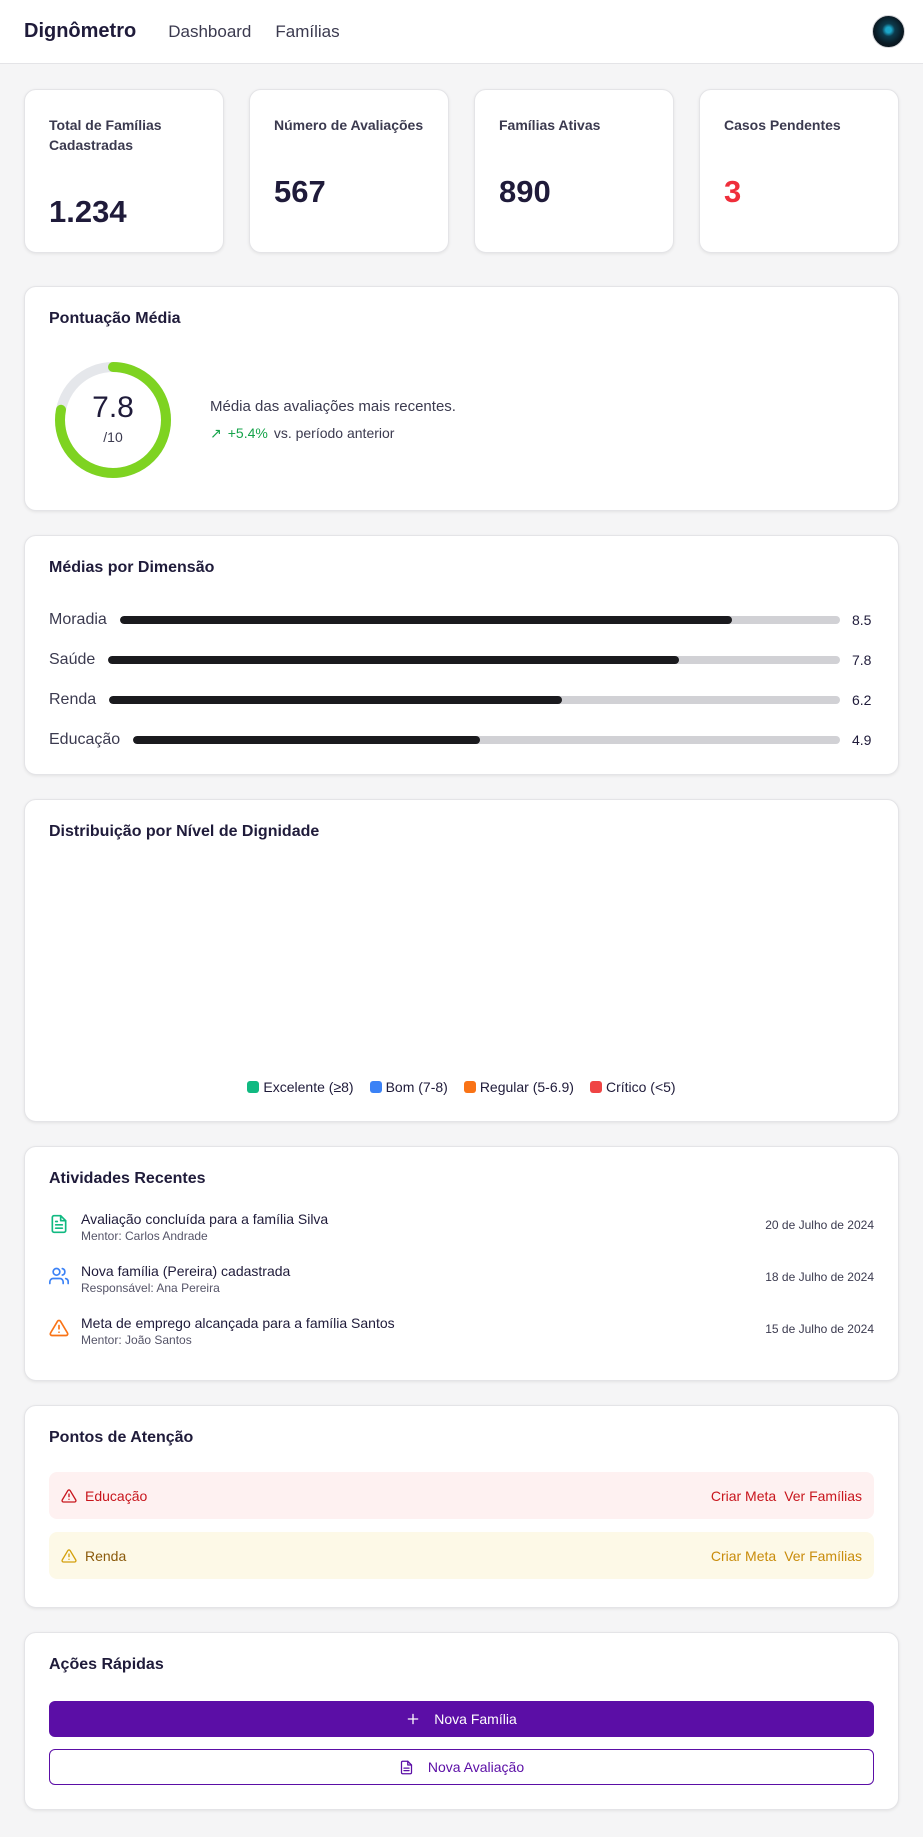 This screenshot has height=1837, width=923. I want to click on nav-familias: Famílias, so click(307, 32).